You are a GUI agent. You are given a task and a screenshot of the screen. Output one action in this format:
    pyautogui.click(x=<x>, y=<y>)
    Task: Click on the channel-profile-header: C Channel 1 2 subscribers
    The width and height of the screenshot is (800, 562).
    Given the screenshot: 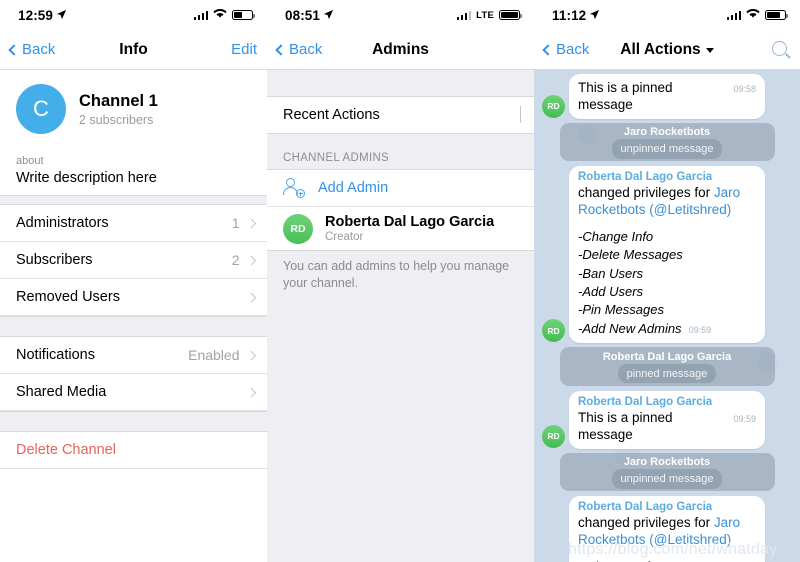 What is the action you would take?
    pyautogui.click(x=133, y=109)
    